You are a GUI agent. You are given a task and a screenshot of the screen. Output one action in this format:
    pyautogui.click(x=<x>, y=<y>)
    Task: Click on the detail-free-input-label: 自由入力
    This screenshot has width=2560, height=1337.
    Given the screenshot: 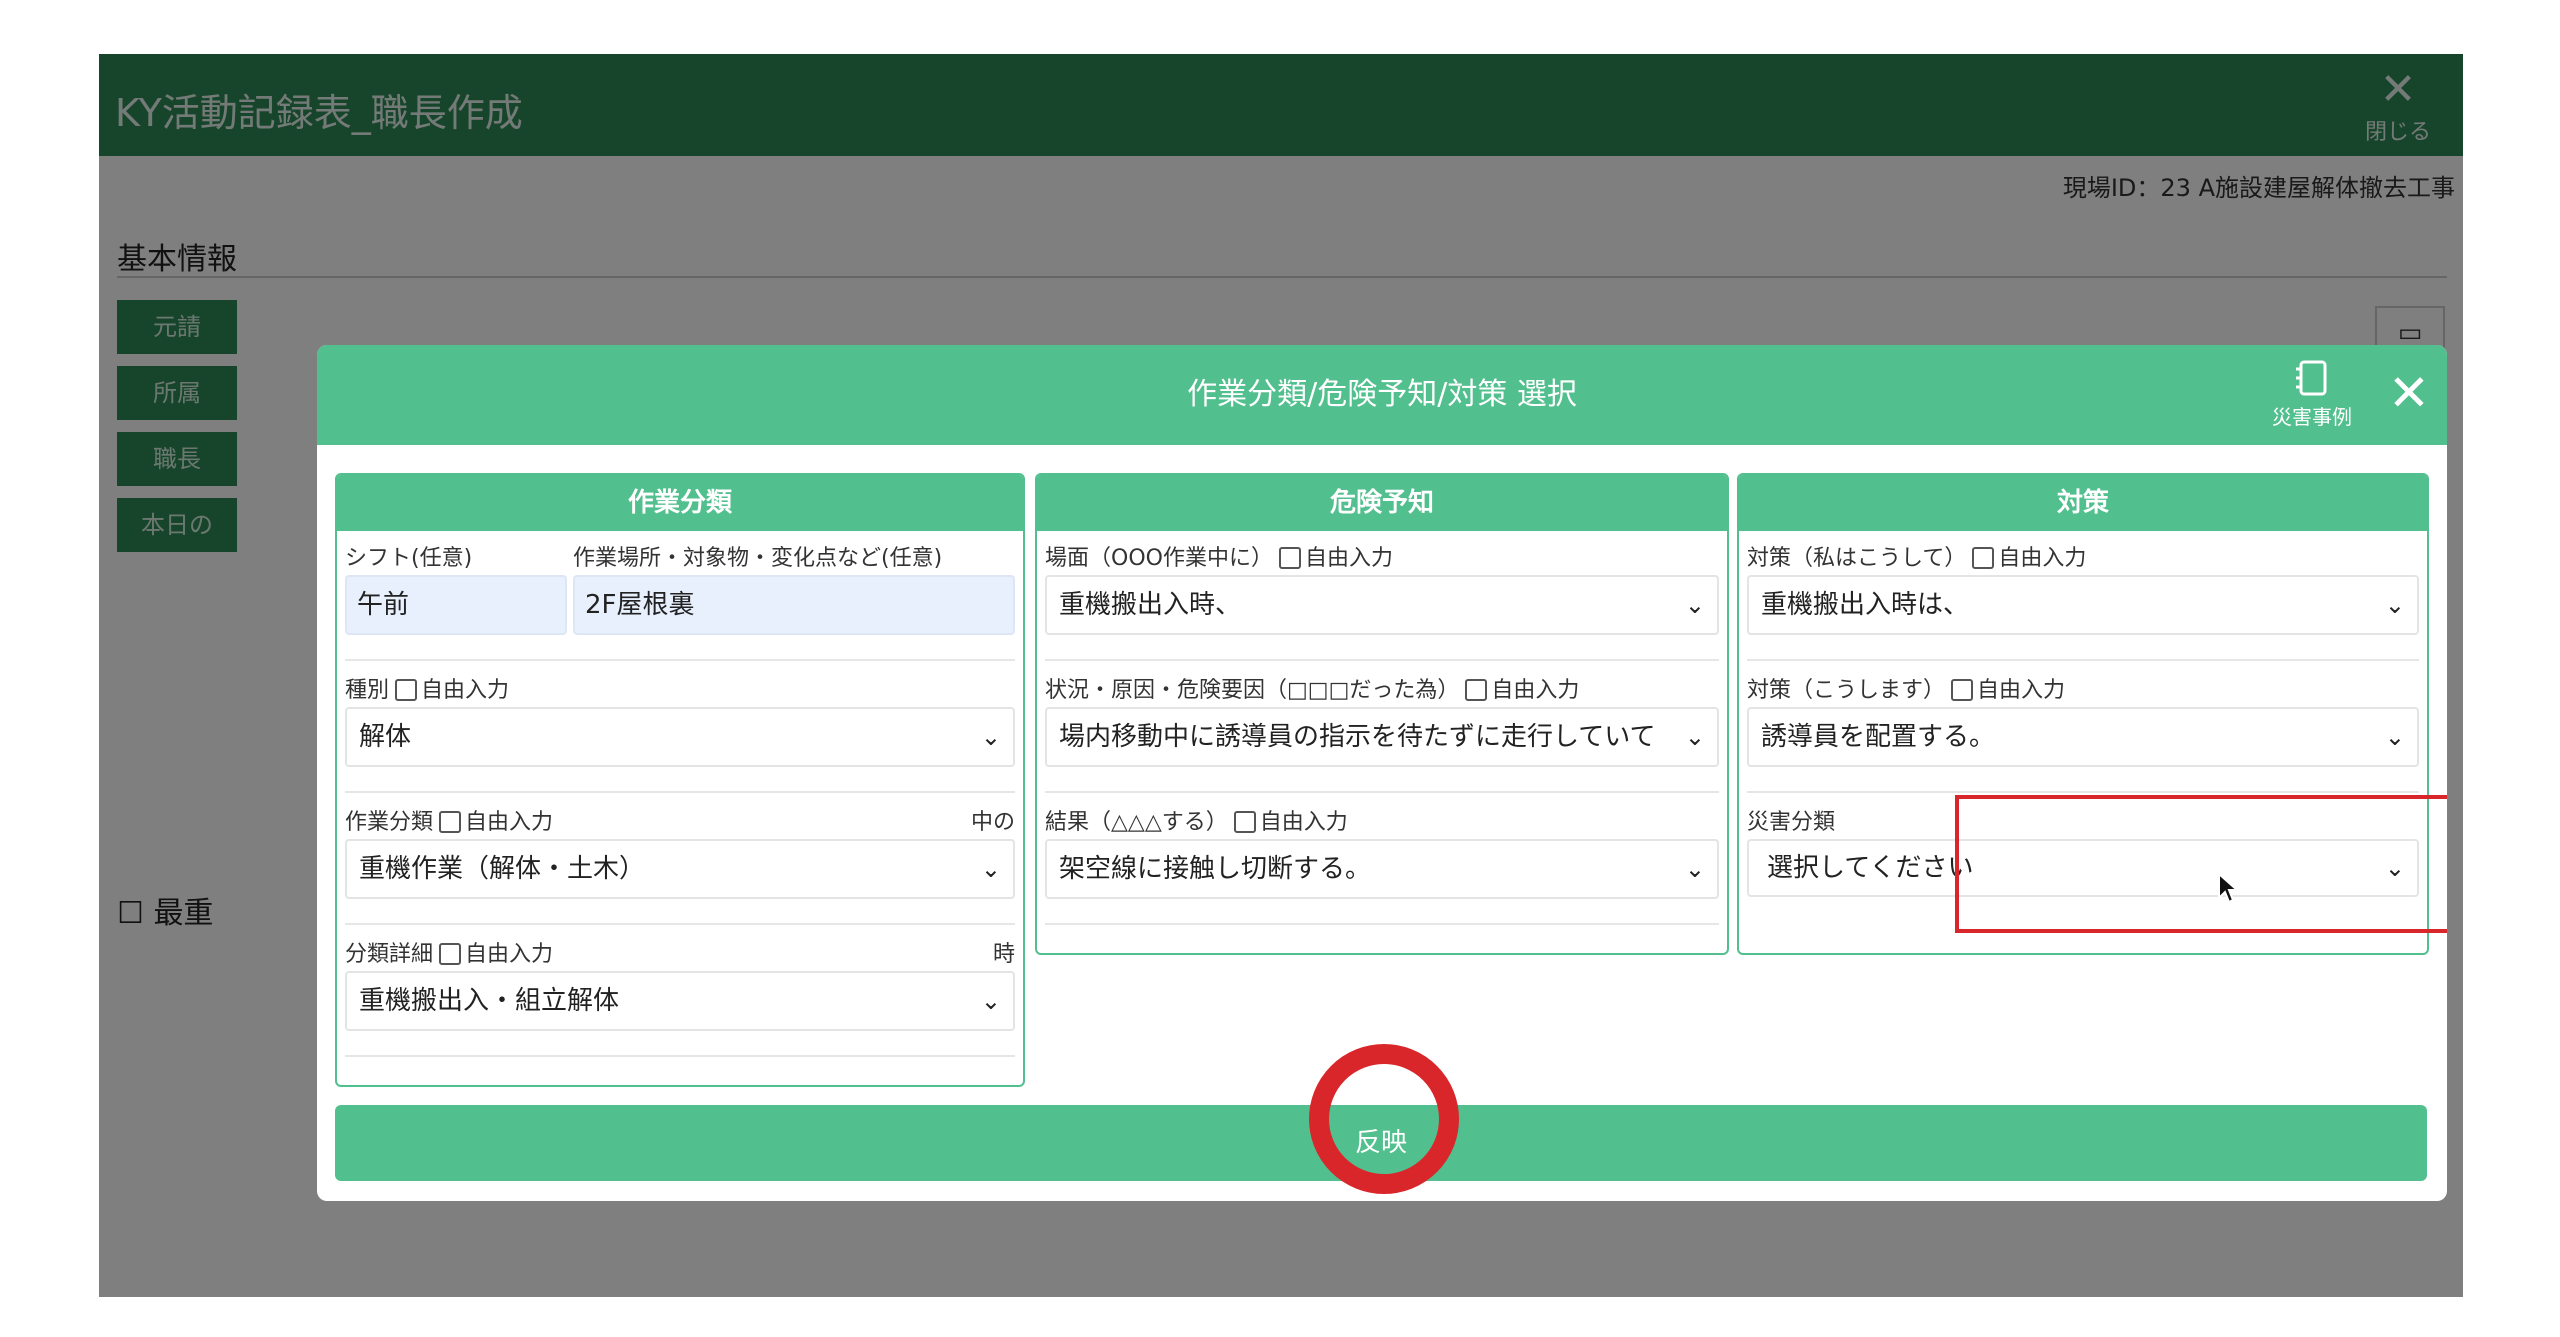 What is the action you would take?
    pyautogui.click(x=509, y=954)
    